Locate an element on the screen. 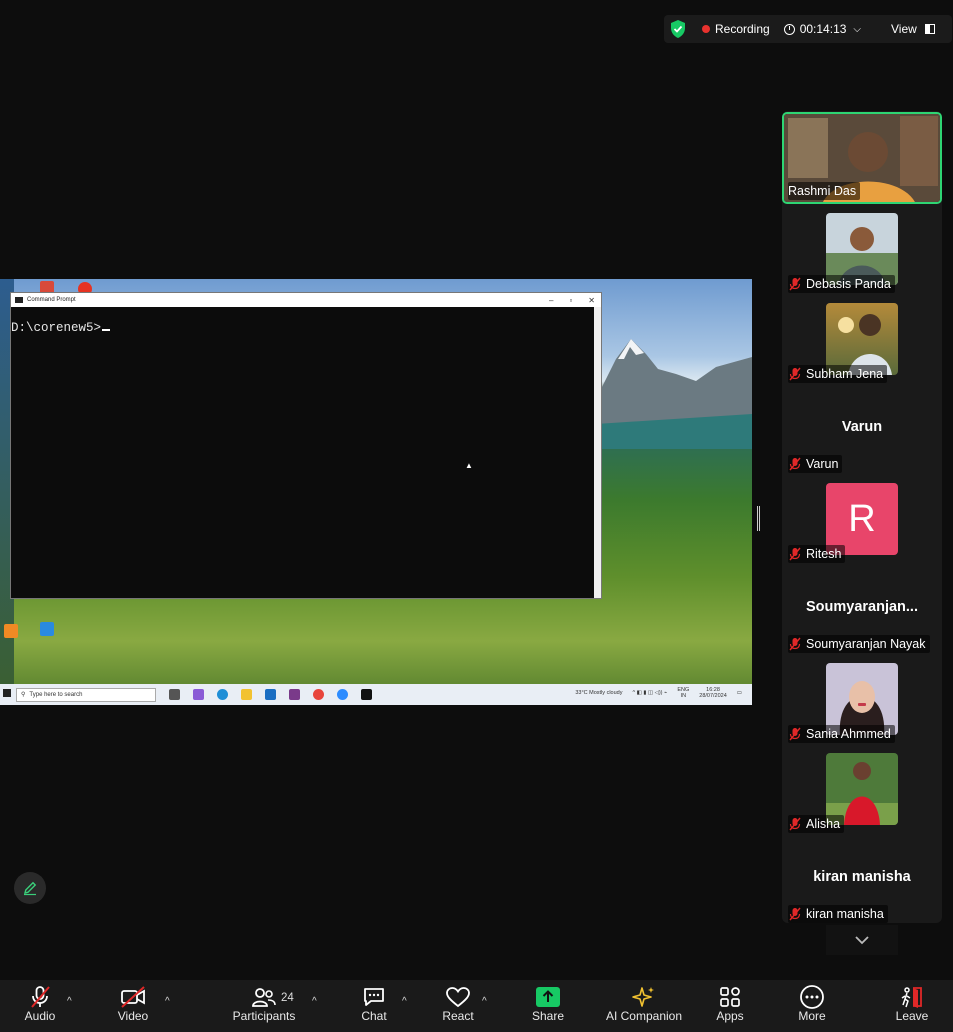 This screenshot has width=953, height=1032. sparkle-icon is located at coordinates (643, 997).